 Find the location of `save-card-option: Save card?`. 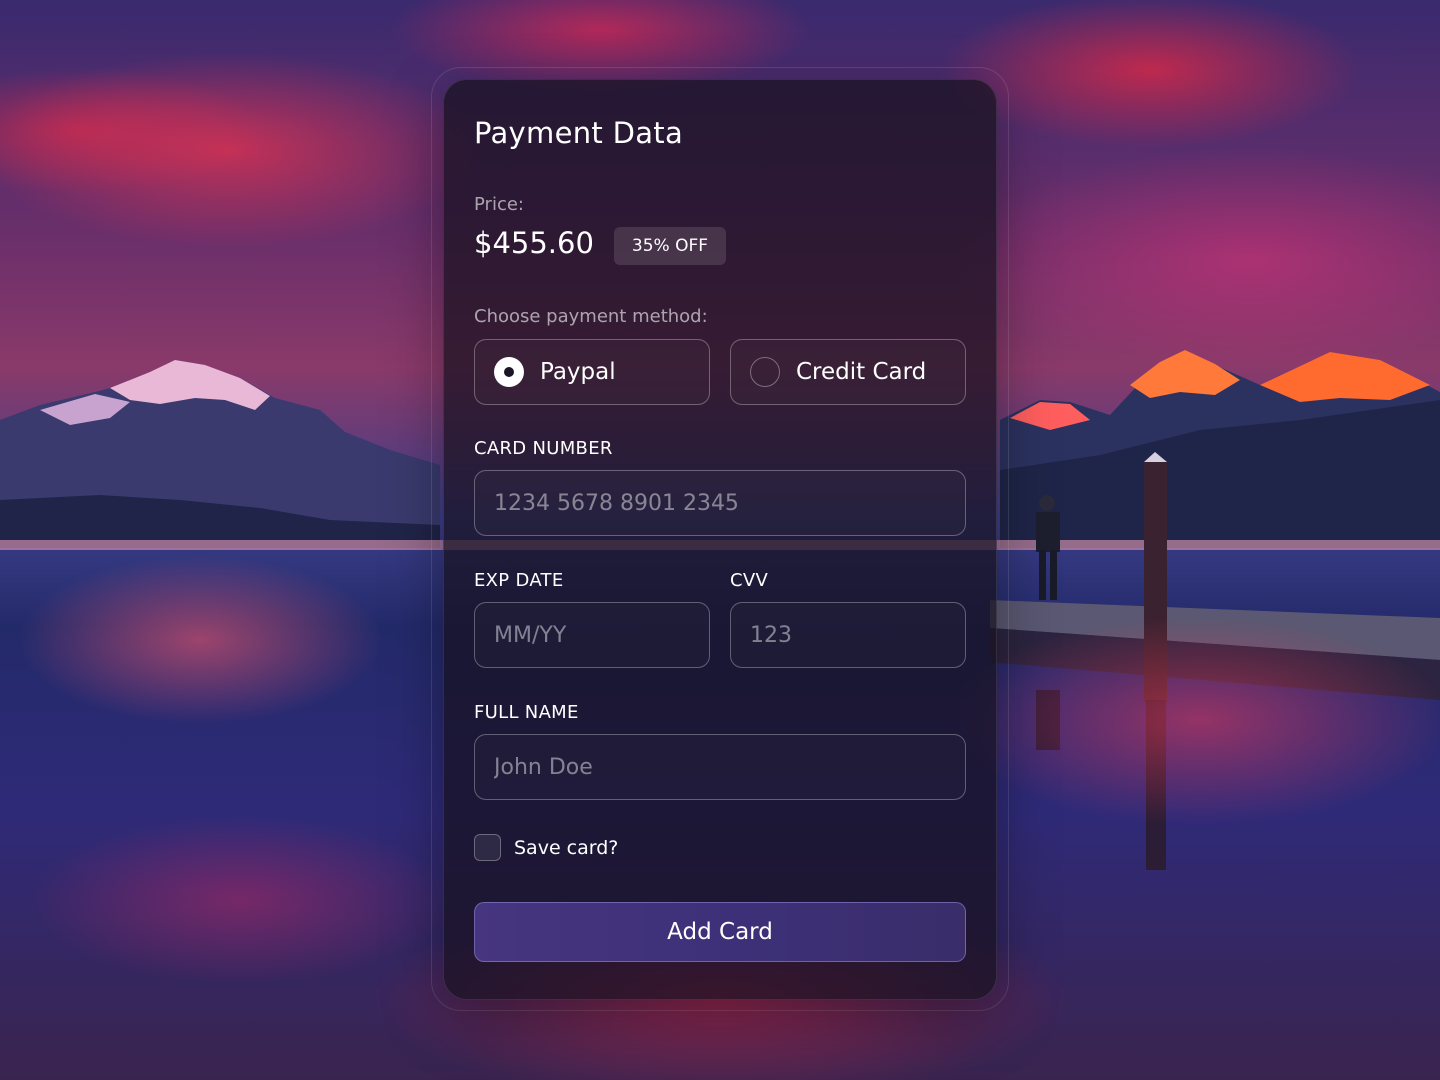

save-card-option: Save card? is located at coordinates (546, 847).